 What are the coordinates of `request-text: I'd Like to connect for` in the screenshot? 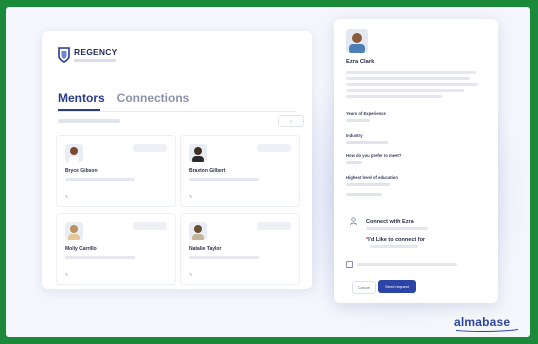 It's located at (397, 240).